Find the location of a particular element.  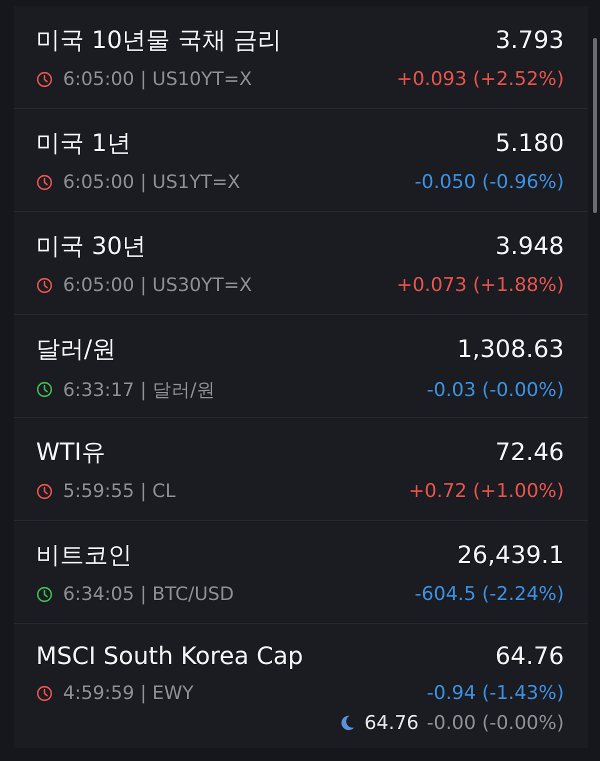

quote-time-symbol: 6:05:00 | US10YT=X is located at coordinates (158, 79).